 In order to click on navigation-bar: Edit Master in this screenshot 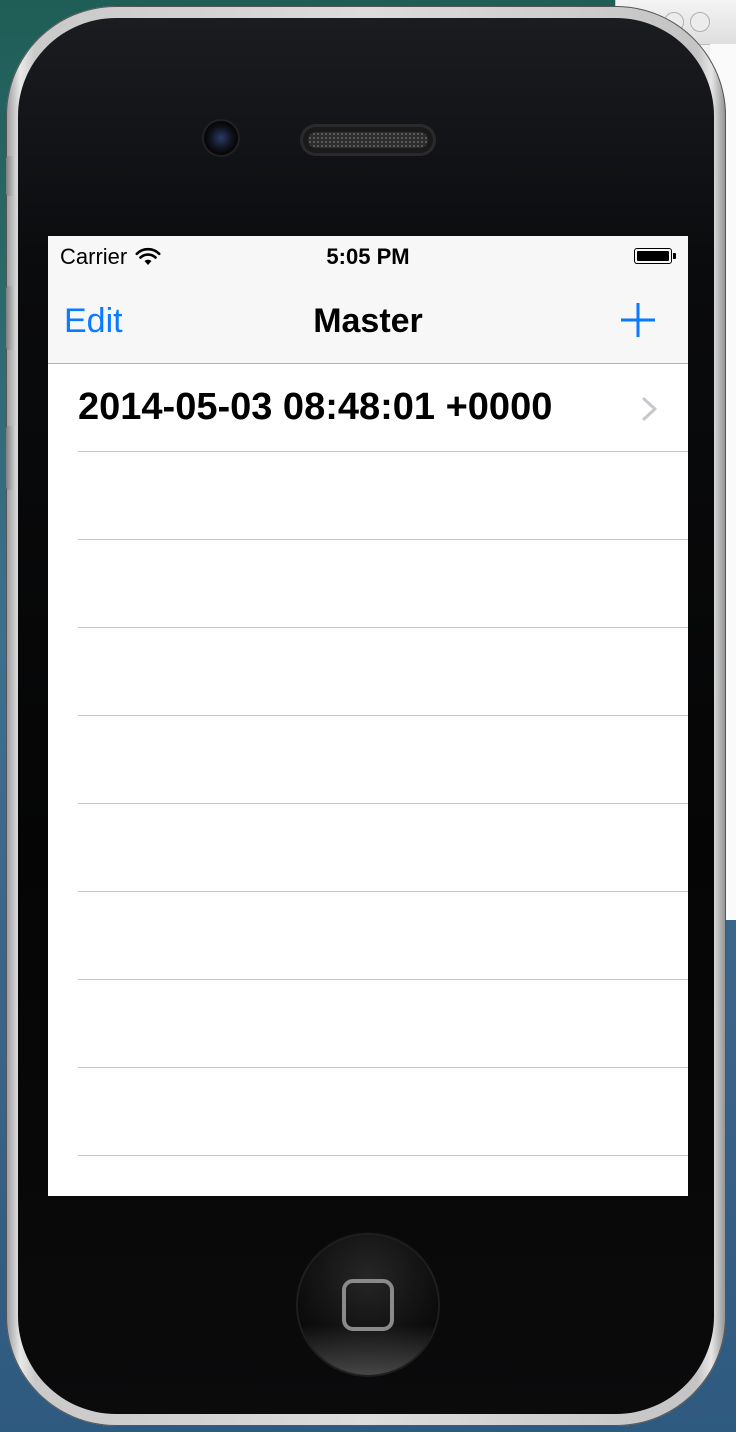, I will do `click(368, 321)`.